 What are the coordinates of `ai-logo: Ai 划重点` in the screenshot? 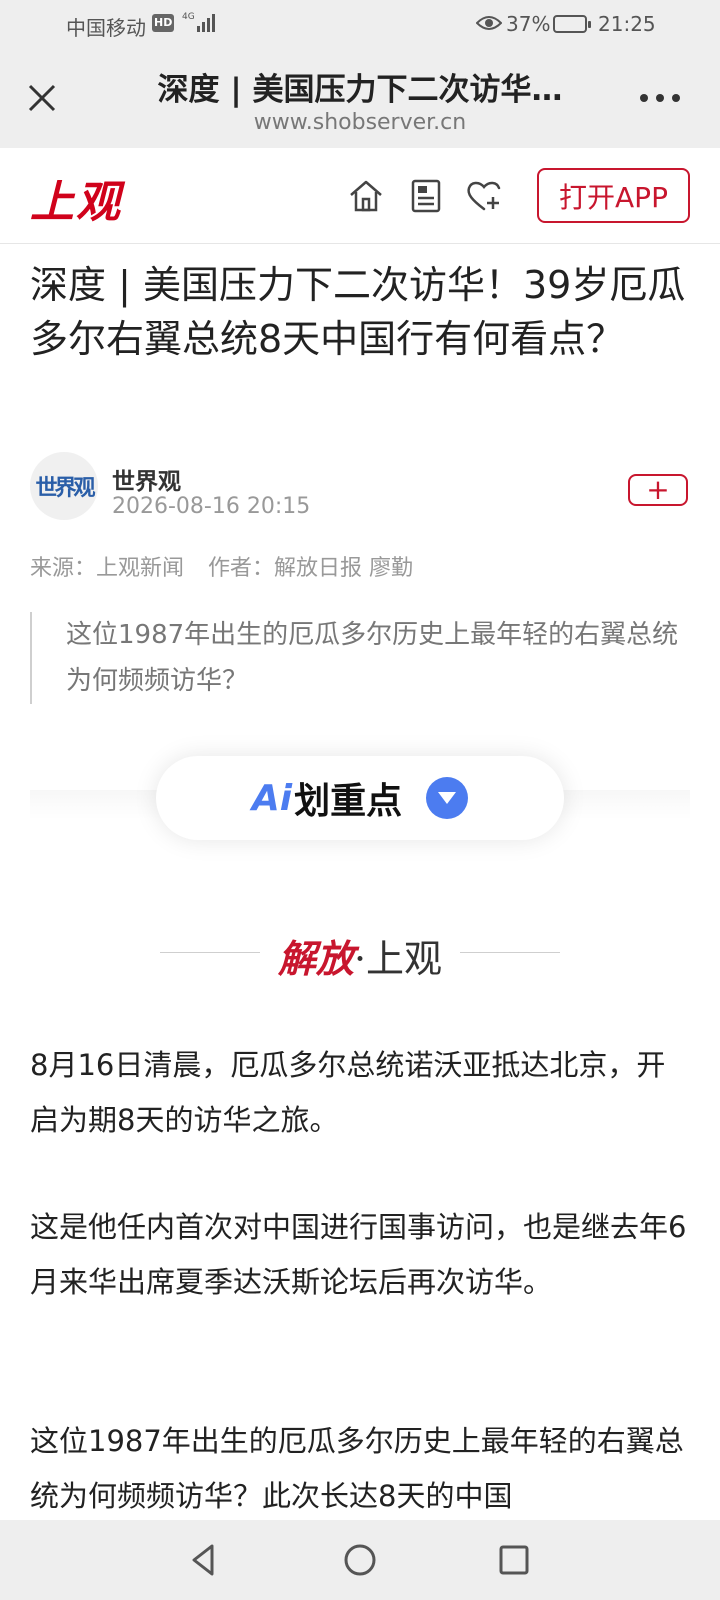 It's located at (327, 798).